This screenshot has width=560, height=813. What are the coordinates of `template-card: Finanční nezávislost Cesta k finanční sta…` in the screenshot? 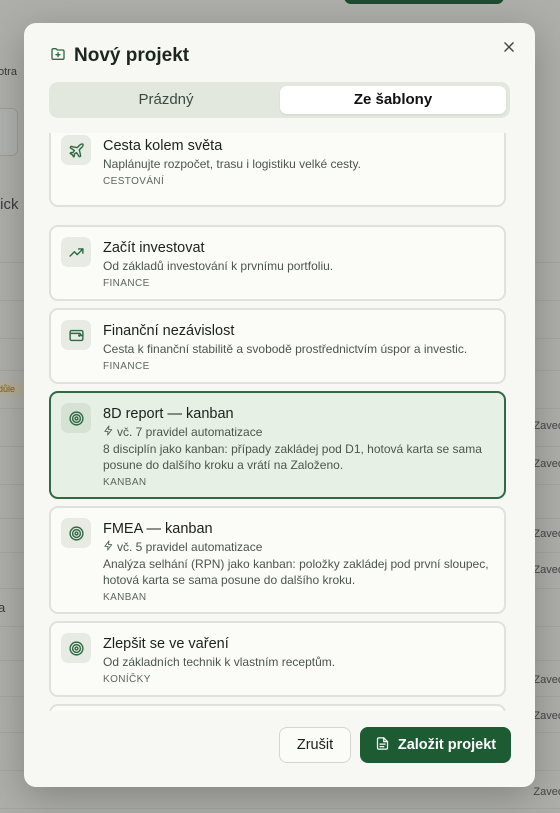 It's located at (277, 346).